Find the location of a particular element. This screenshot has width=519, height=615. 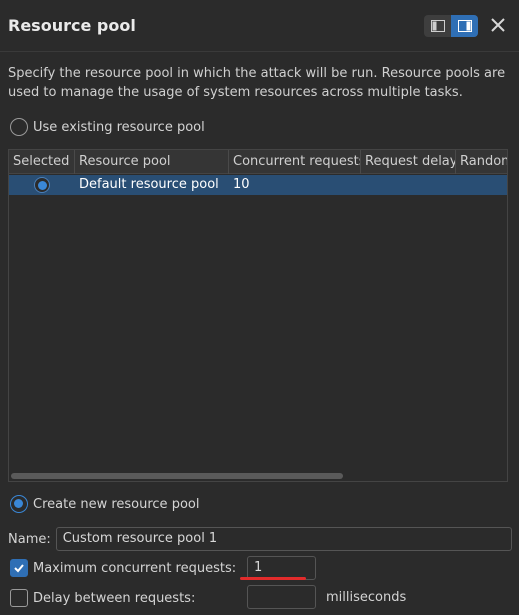

row-selected-cell is located at coordinates (42, 185).